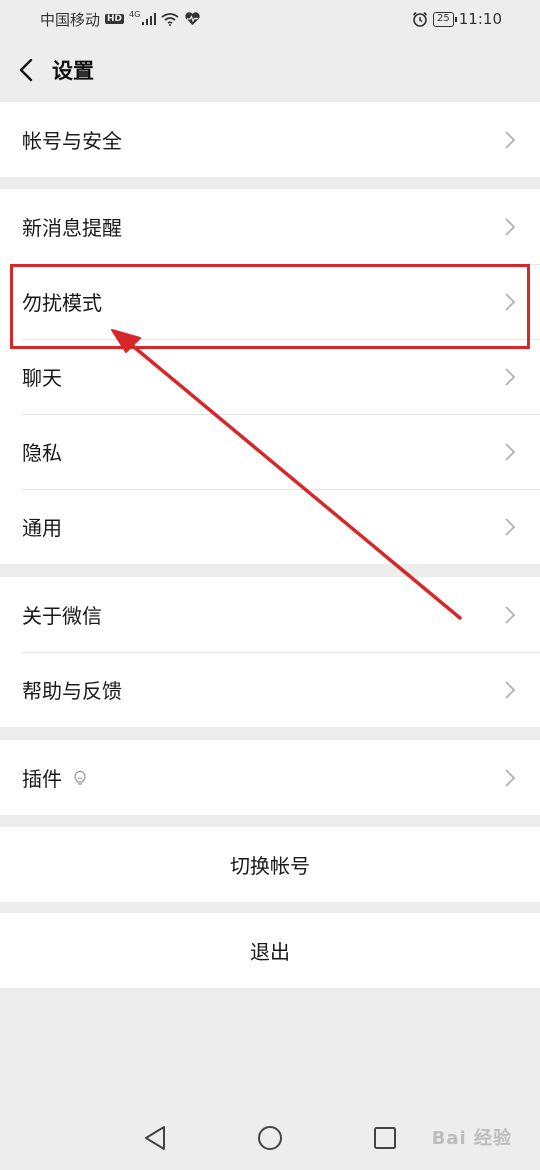  I want to click on signal-icon, so click(149, 19).